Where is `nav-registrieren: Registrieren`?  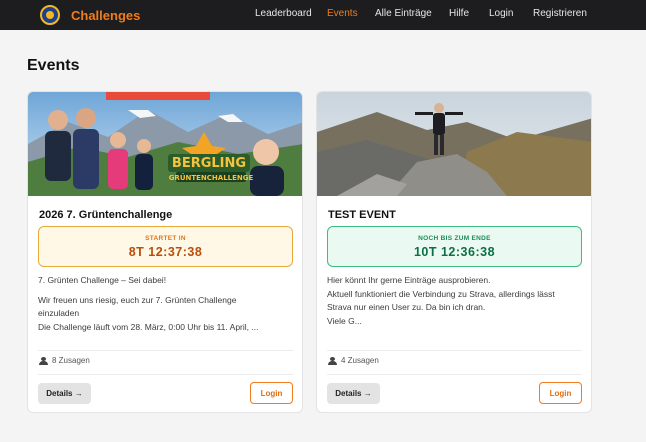
nav-registrieren: Registrieren is located at coordinates (560, 14).